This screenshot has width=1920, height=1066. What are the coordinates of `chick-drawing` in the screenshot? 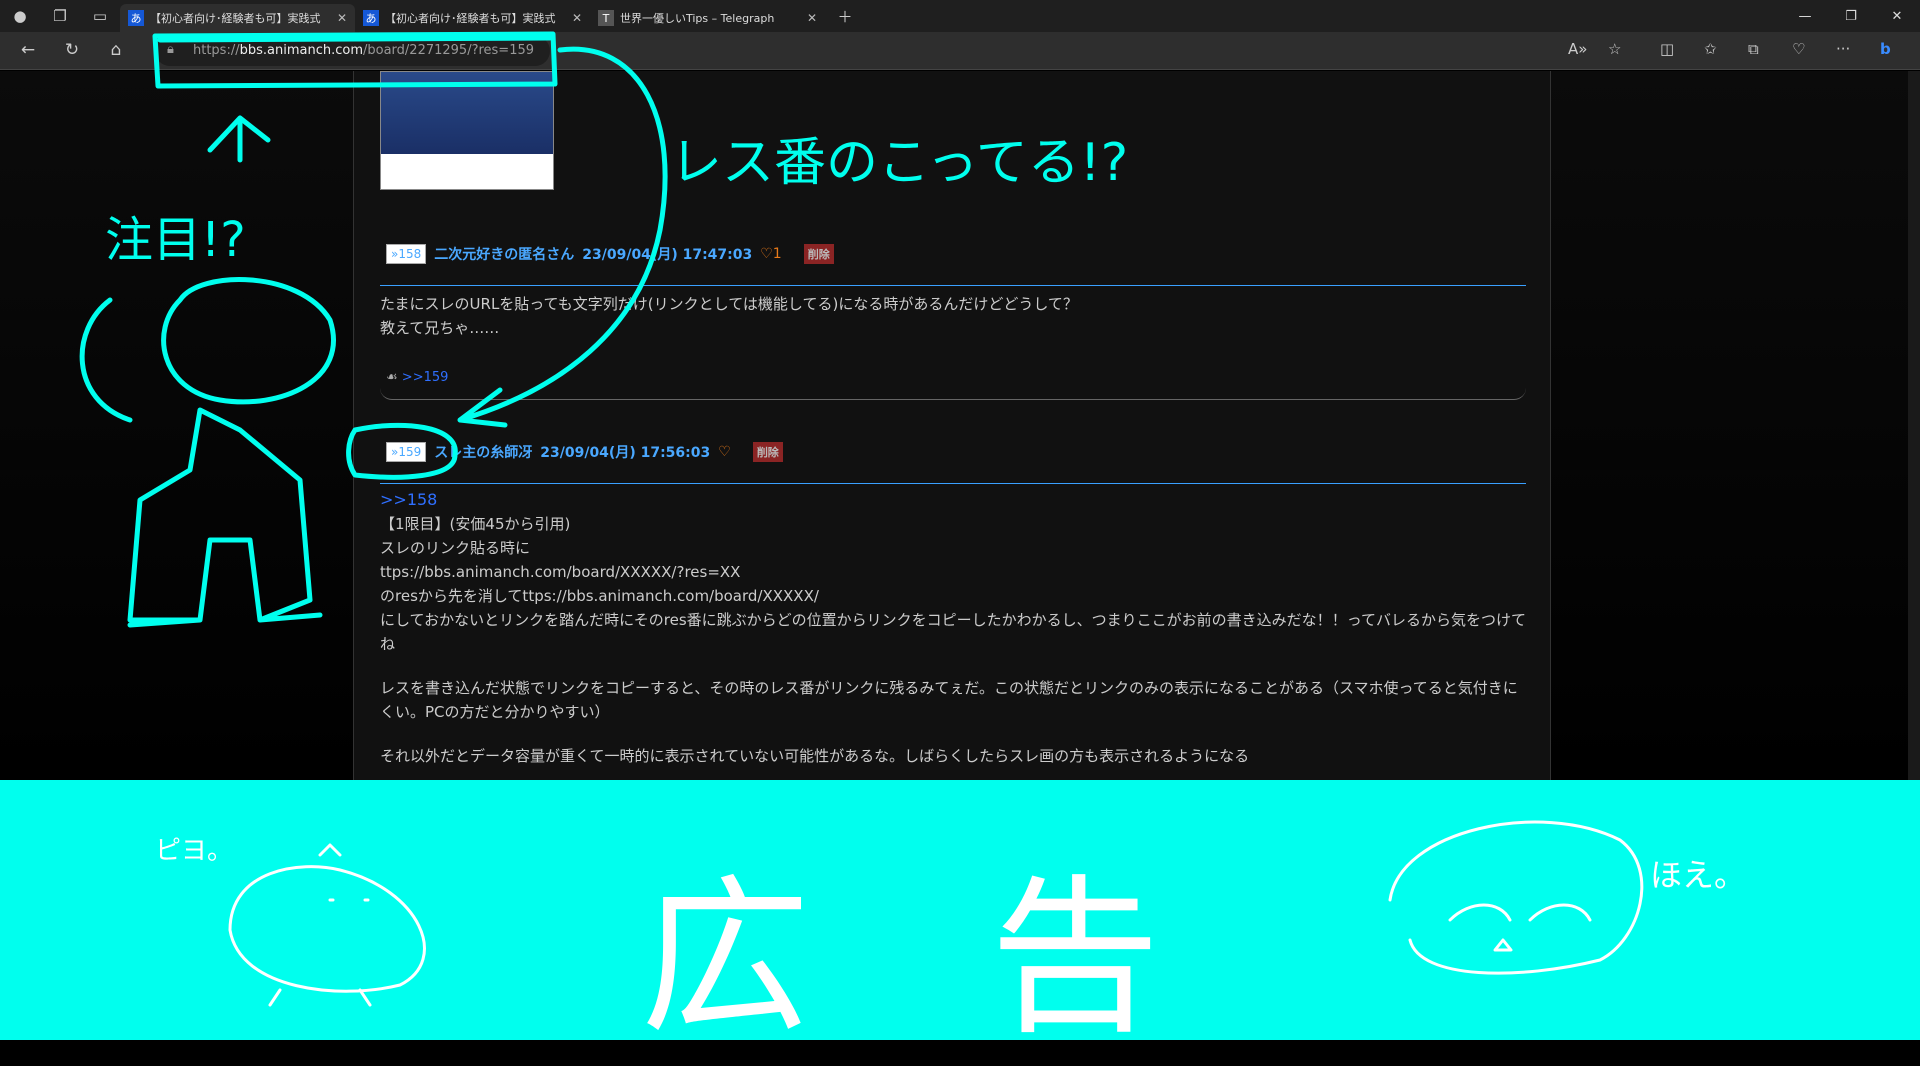 It's located at (327, 925).